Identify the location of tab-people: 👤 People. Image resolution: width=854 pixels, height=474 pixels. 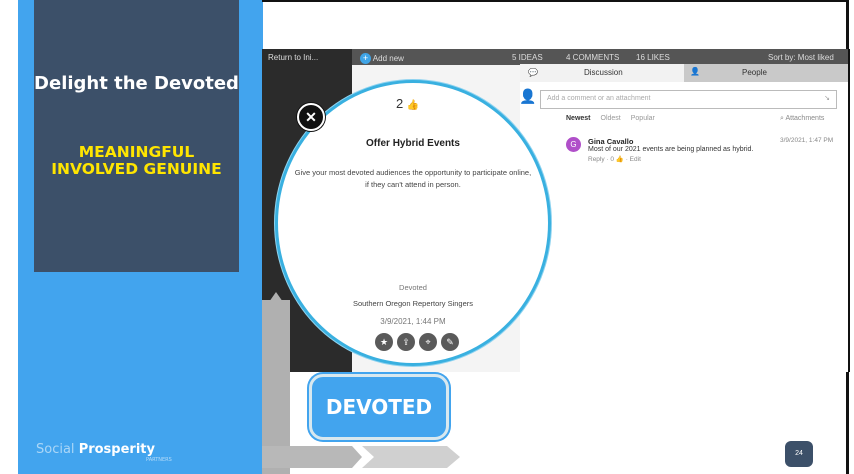
(766, 73).